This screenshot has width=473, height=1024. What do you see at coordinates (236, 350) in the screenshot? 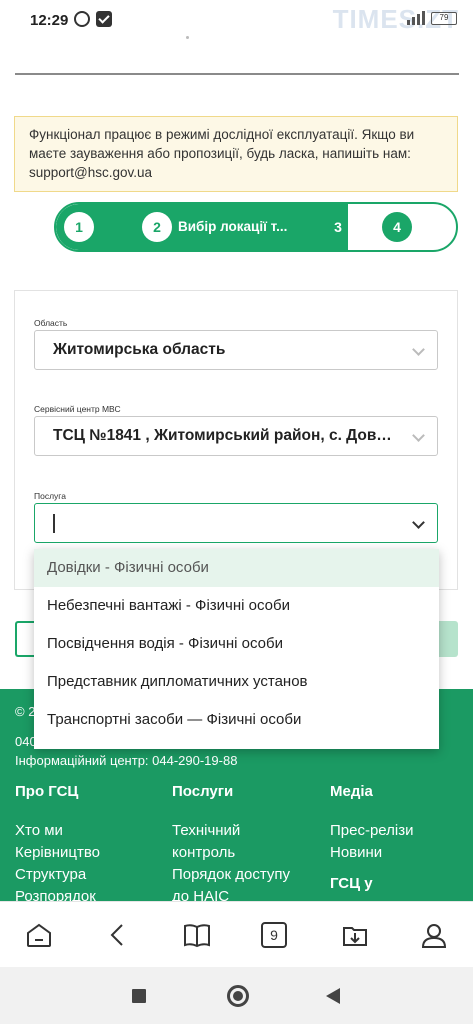
I see `region-select: Житомирська область` at bounding box center [236, 350].